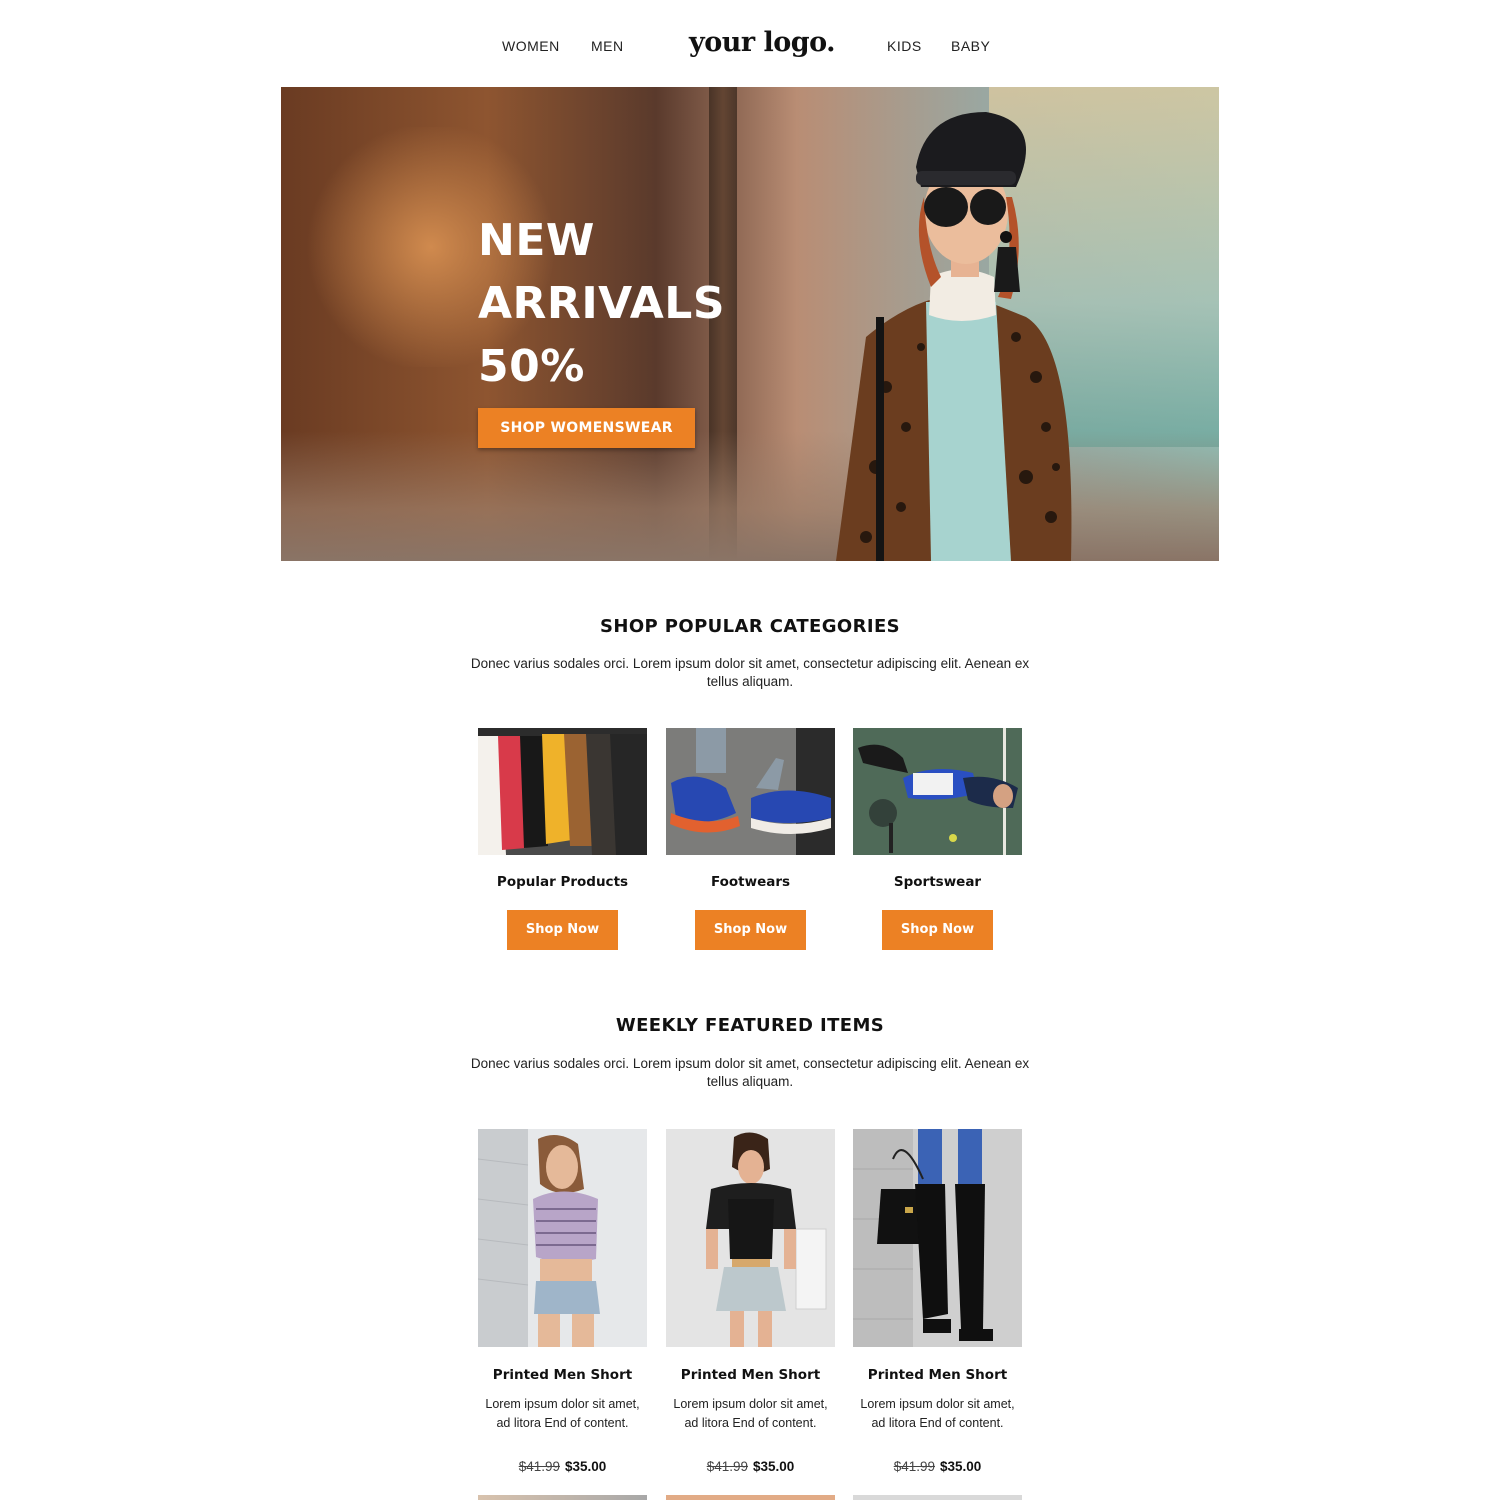  Describe the element at coordinates (750, 791) in the screenshot. I see `footwears-image` at that location.